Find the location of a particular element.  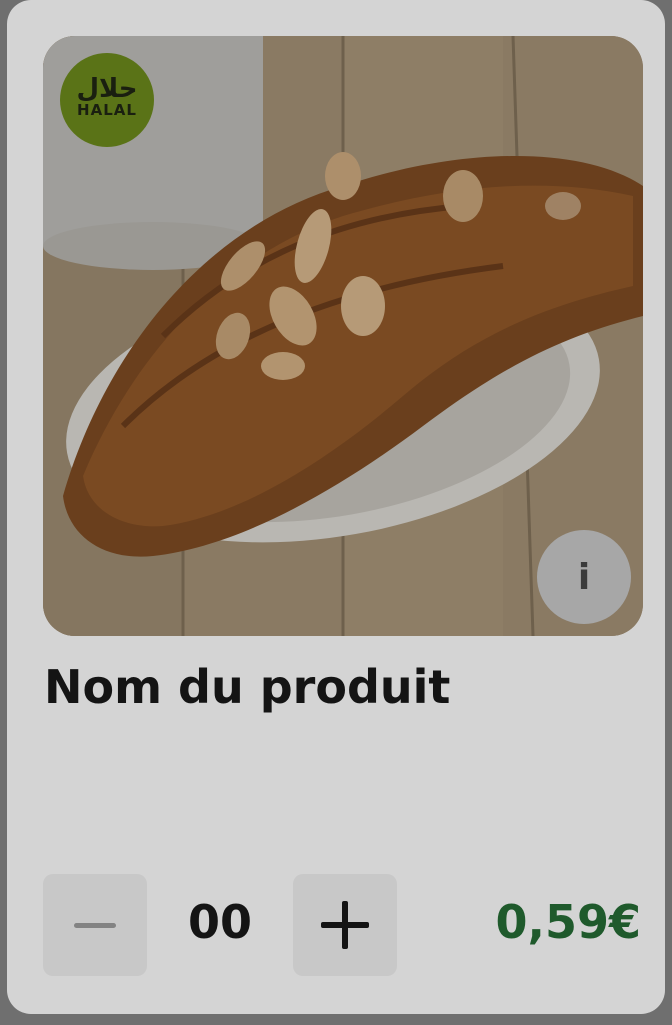

info-icon: i is located at coordinates (584, 577).